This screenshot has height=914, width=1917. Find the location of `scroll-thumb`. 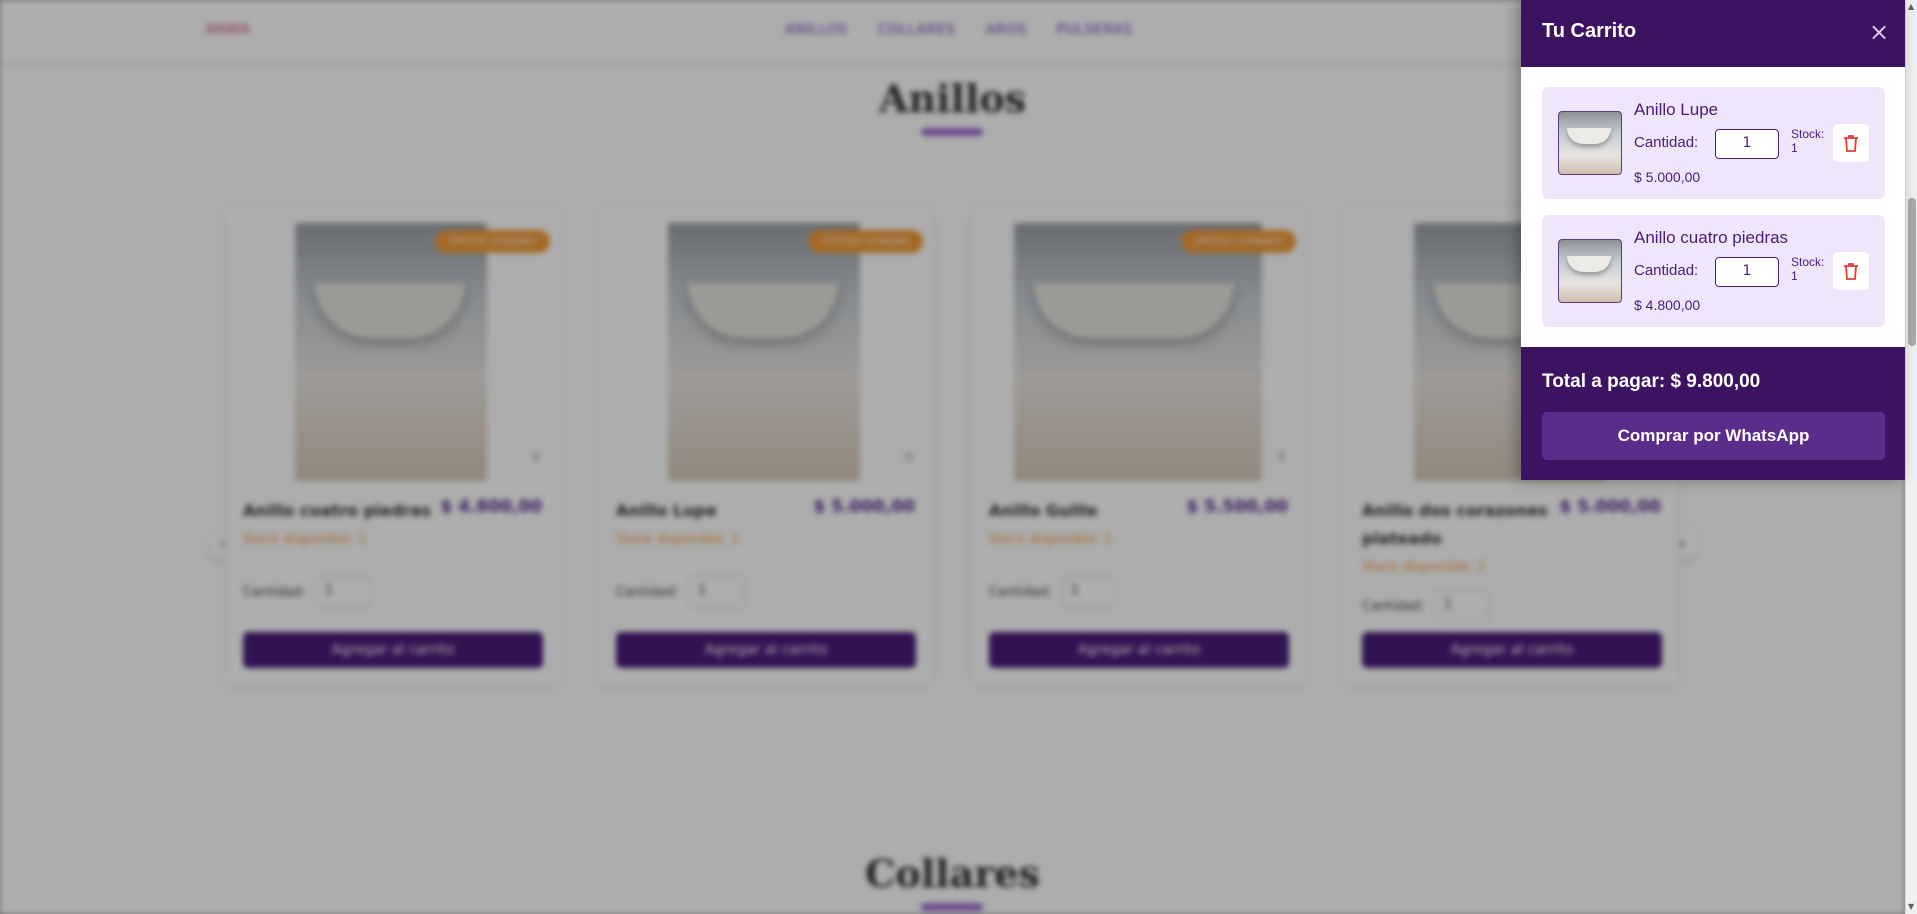

scroll-thumb is located at coordinates (1912, 272).